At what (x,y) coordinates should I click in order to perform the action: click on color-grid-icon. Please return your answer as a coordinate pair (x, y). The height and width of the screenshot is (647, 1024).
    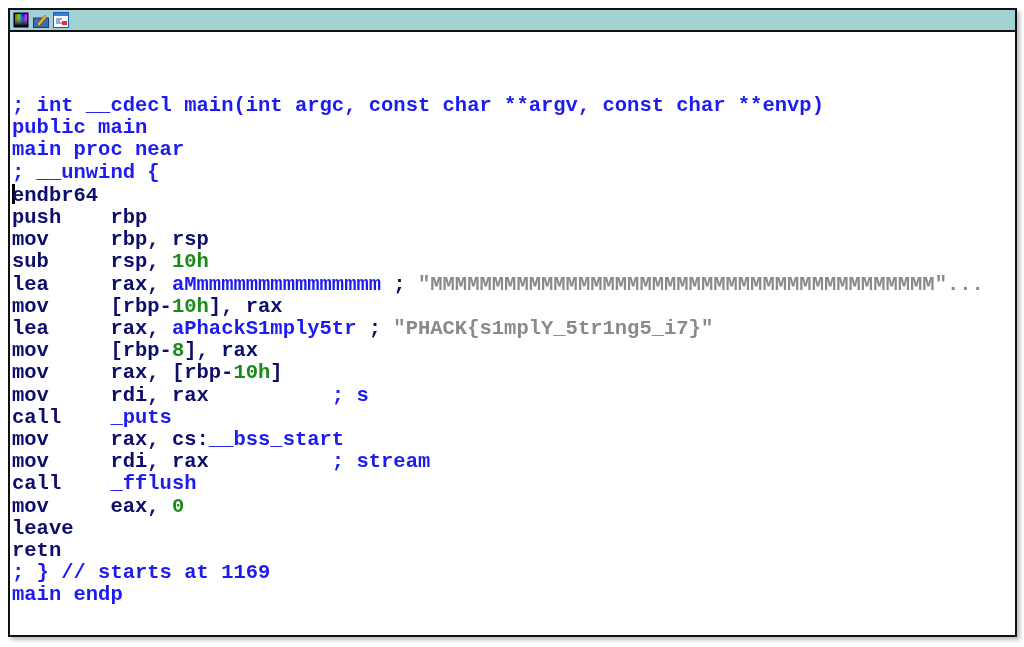
    Looking at the image, I should click on (21, 20).